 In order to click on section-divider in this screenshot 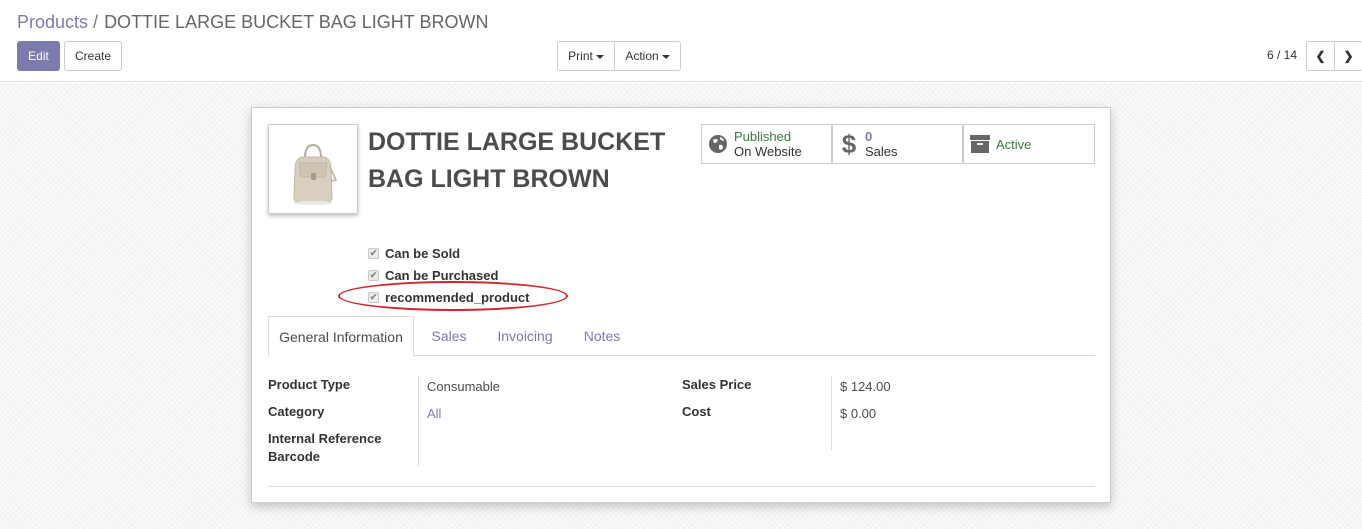, I will do `click(681, 486)`.